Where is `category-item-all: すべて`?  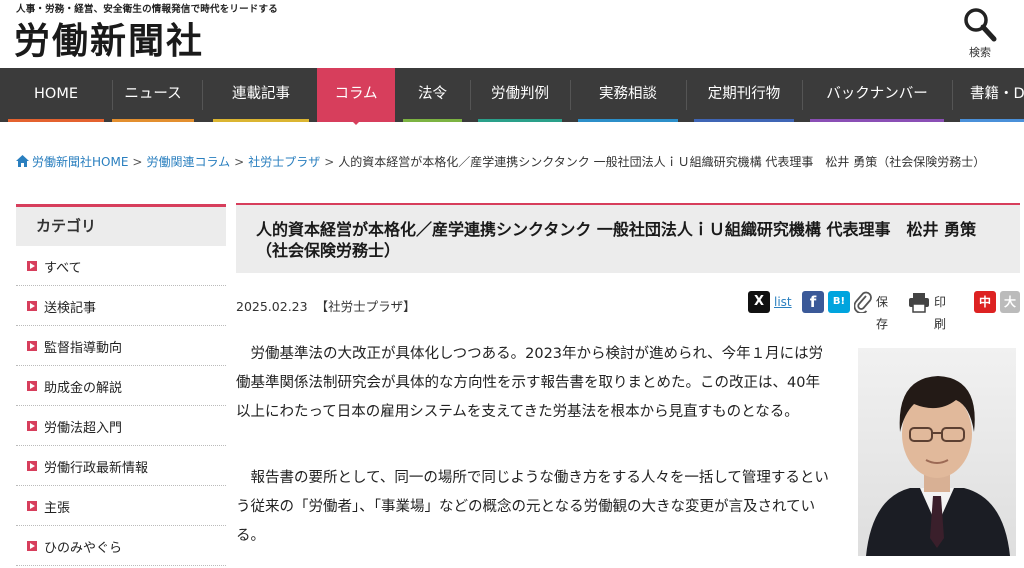
category-item-all: すべて is located at coordinates (121, 266).